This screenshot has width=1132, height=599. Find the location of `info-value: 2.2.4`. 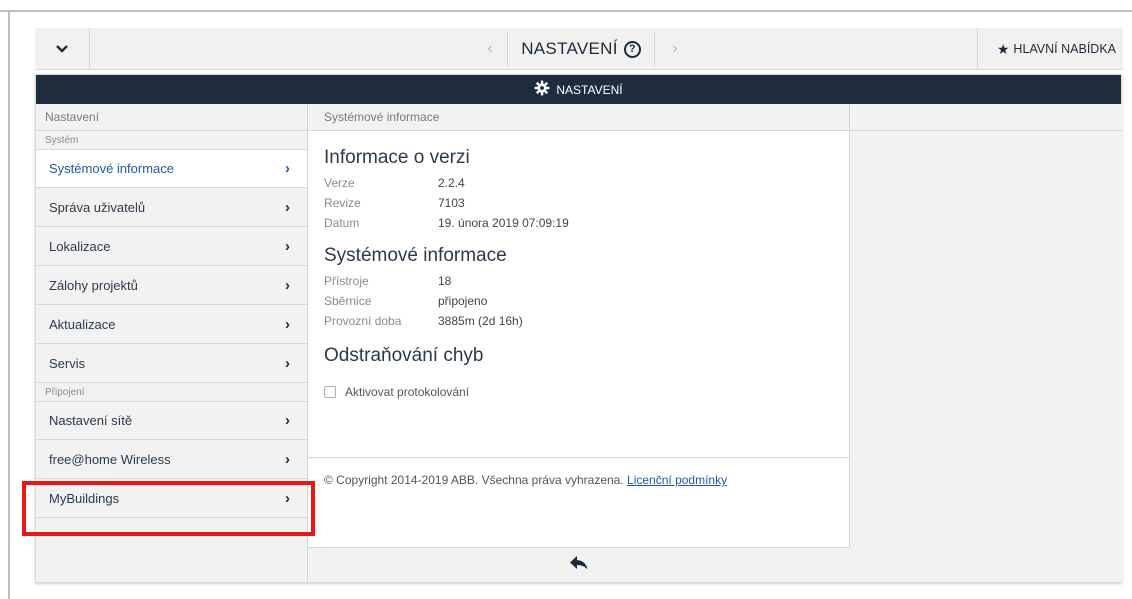

info-value: 2.2.4 is located at coordinates (451, 183).